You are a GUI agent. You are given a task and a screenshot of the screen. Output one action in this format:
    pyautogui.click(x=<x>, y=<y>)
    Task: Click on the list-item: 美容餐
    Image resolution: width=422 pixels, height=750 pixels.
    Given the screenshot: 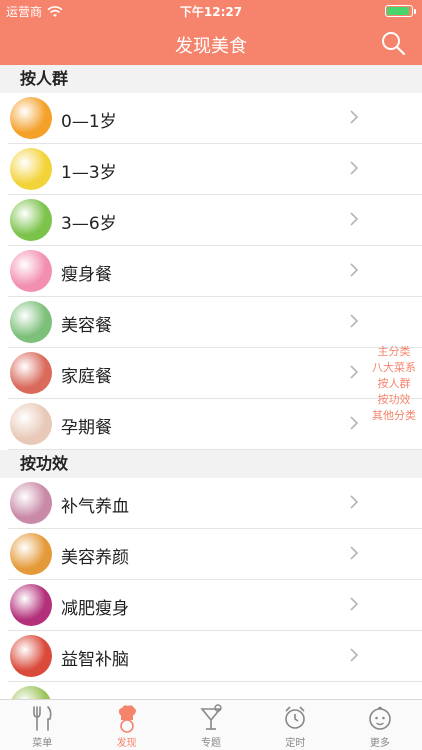 What is the action you would take?
    pyautogui.click(x=215, y=322)
    